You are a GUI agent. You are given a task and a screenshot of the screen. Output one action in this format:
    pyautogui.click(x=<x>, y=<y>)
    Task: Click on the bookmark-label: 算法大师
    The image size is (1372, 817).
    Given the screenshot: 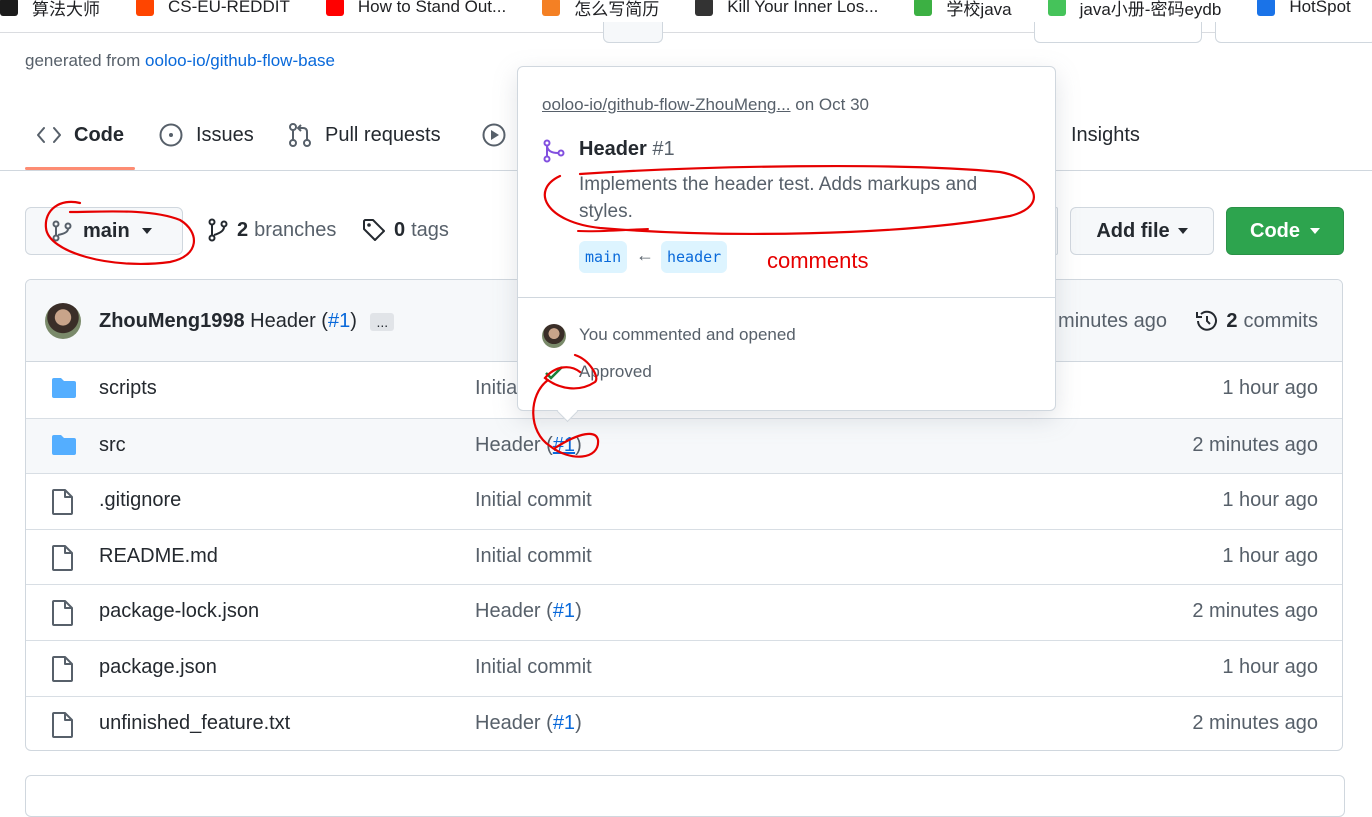 What is the action you would take?
    pyautogui.click(x=66, y=9)
    